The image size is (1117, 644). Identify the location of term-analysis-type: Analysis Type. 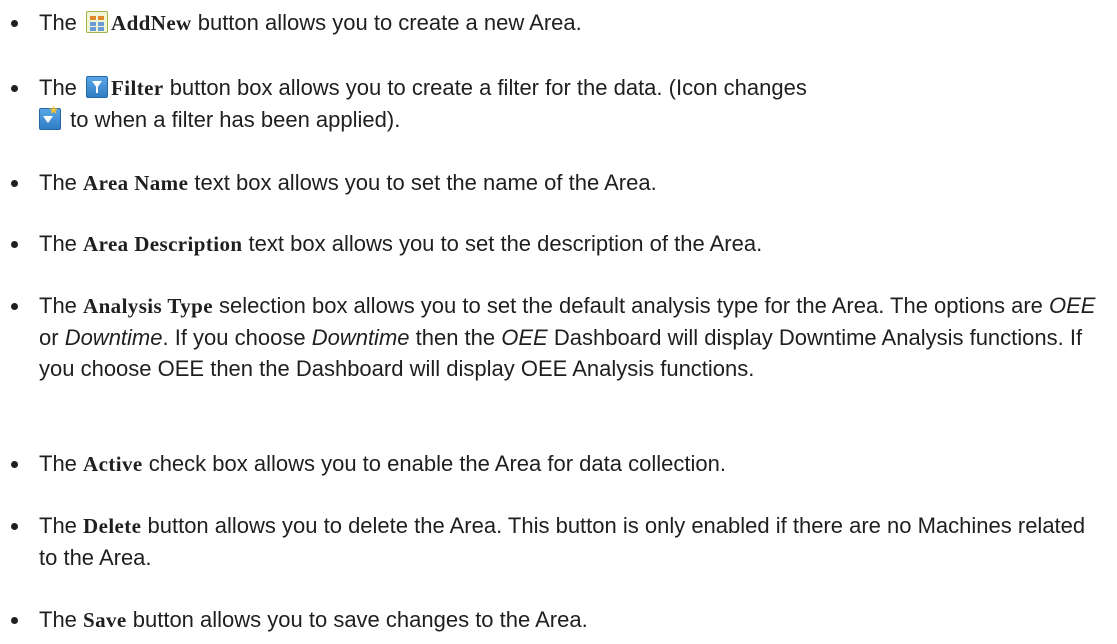
(148, 306).